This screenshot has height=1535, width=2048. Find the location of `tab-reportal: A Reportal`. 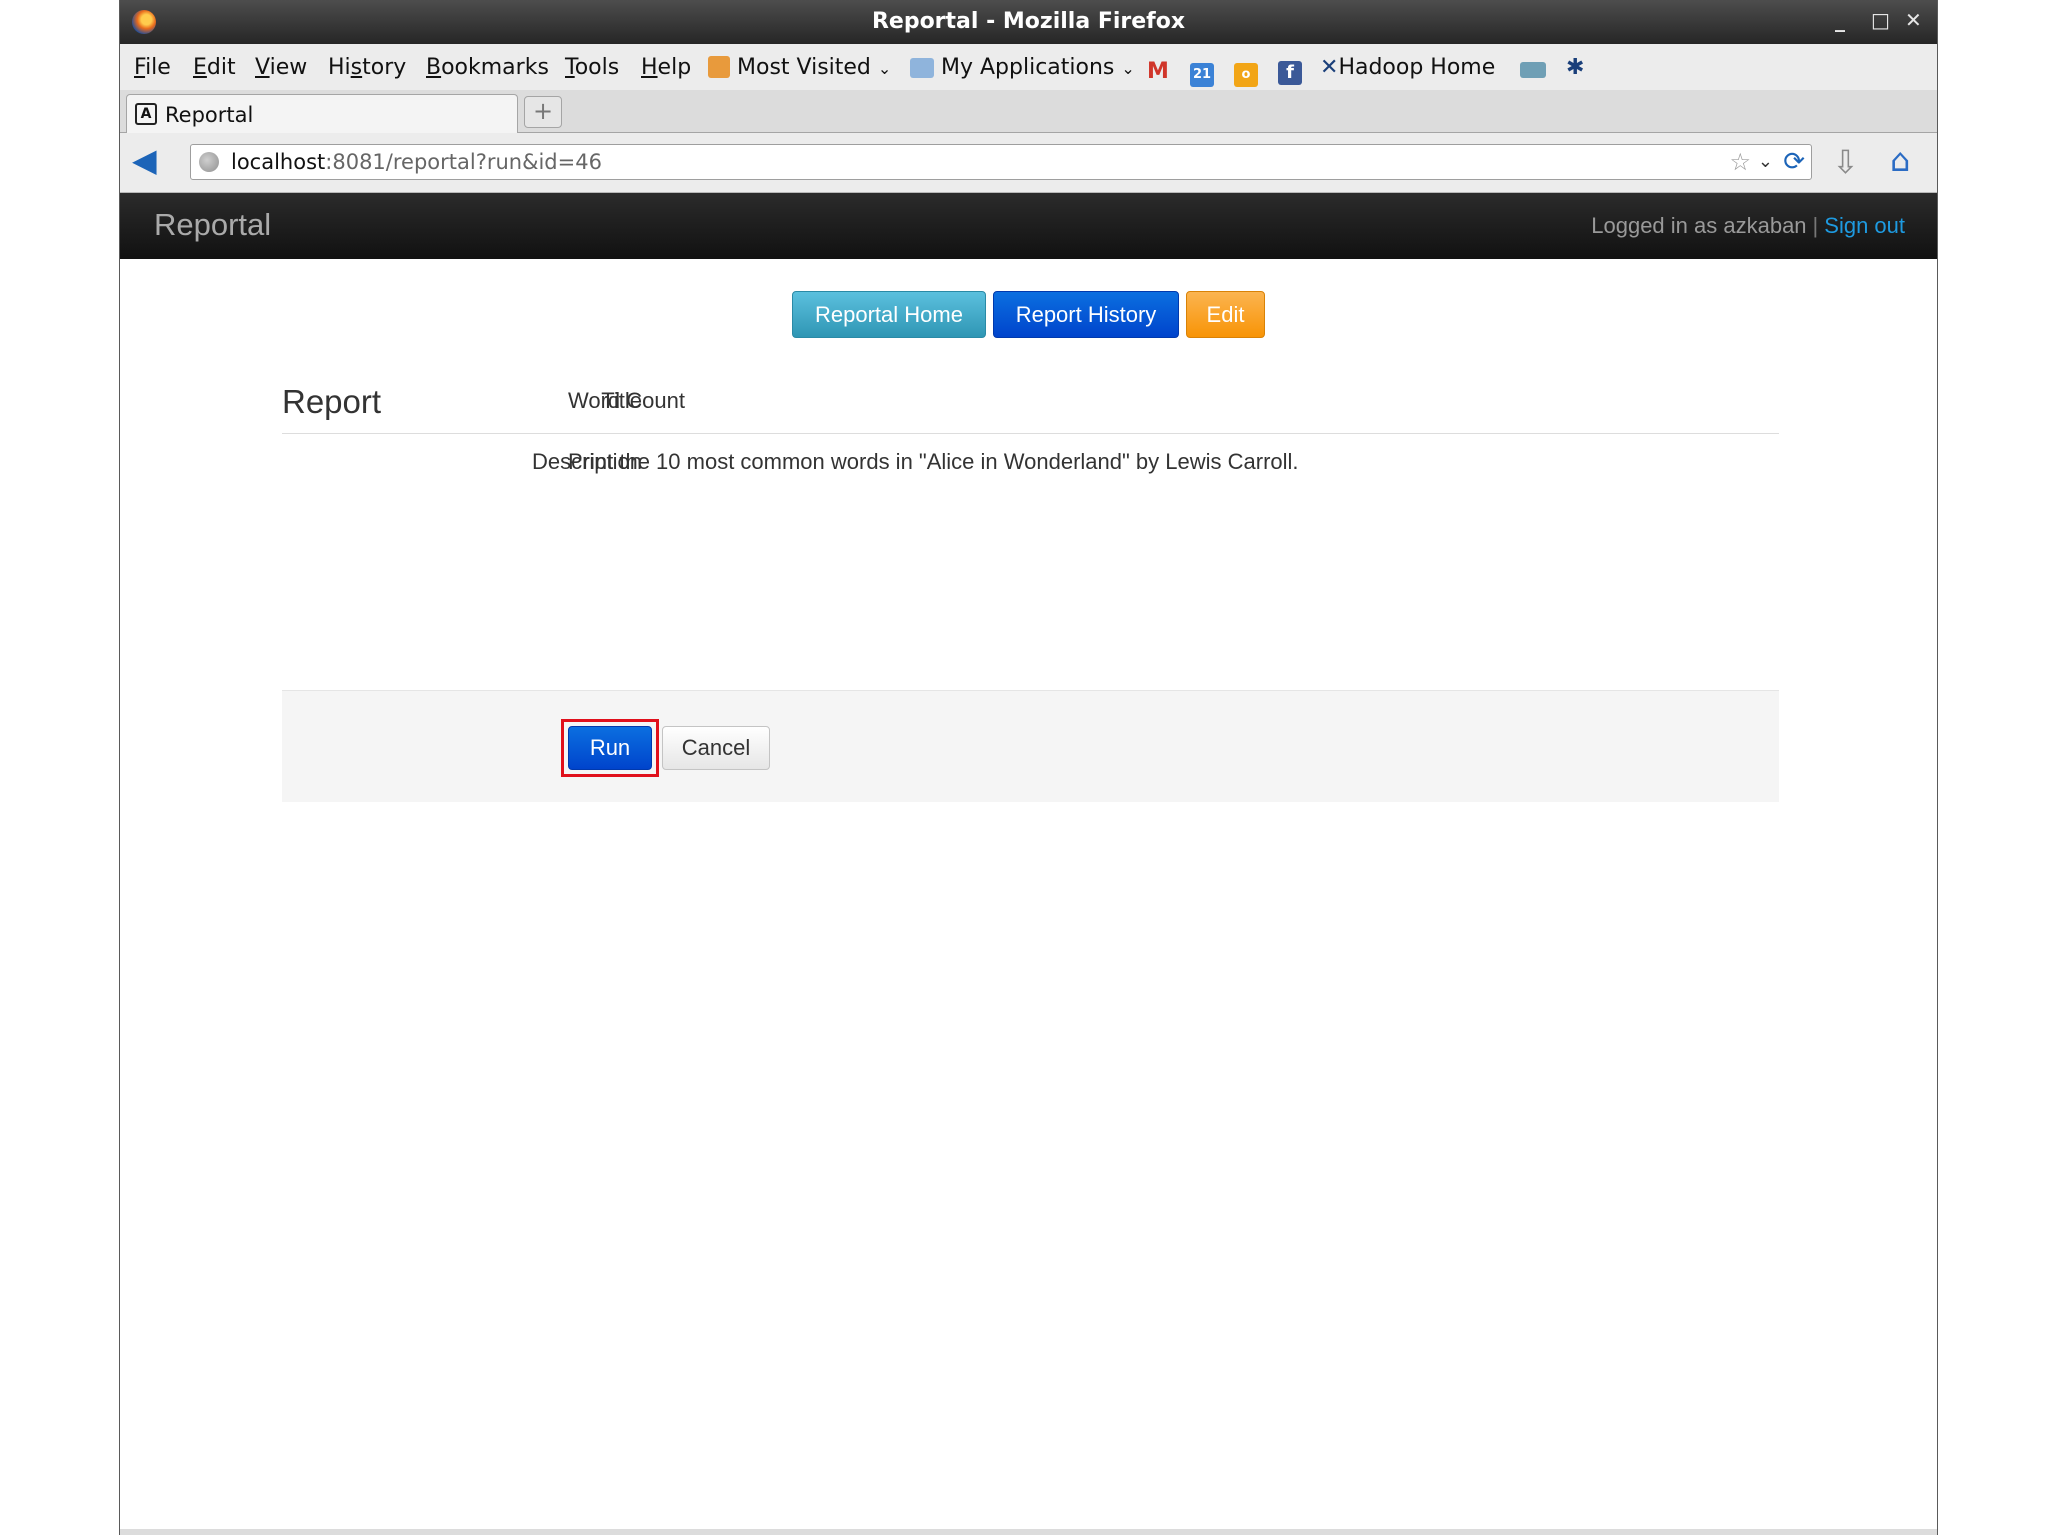

tab-reportal: A Reportal is located at coordinates (322, 114).